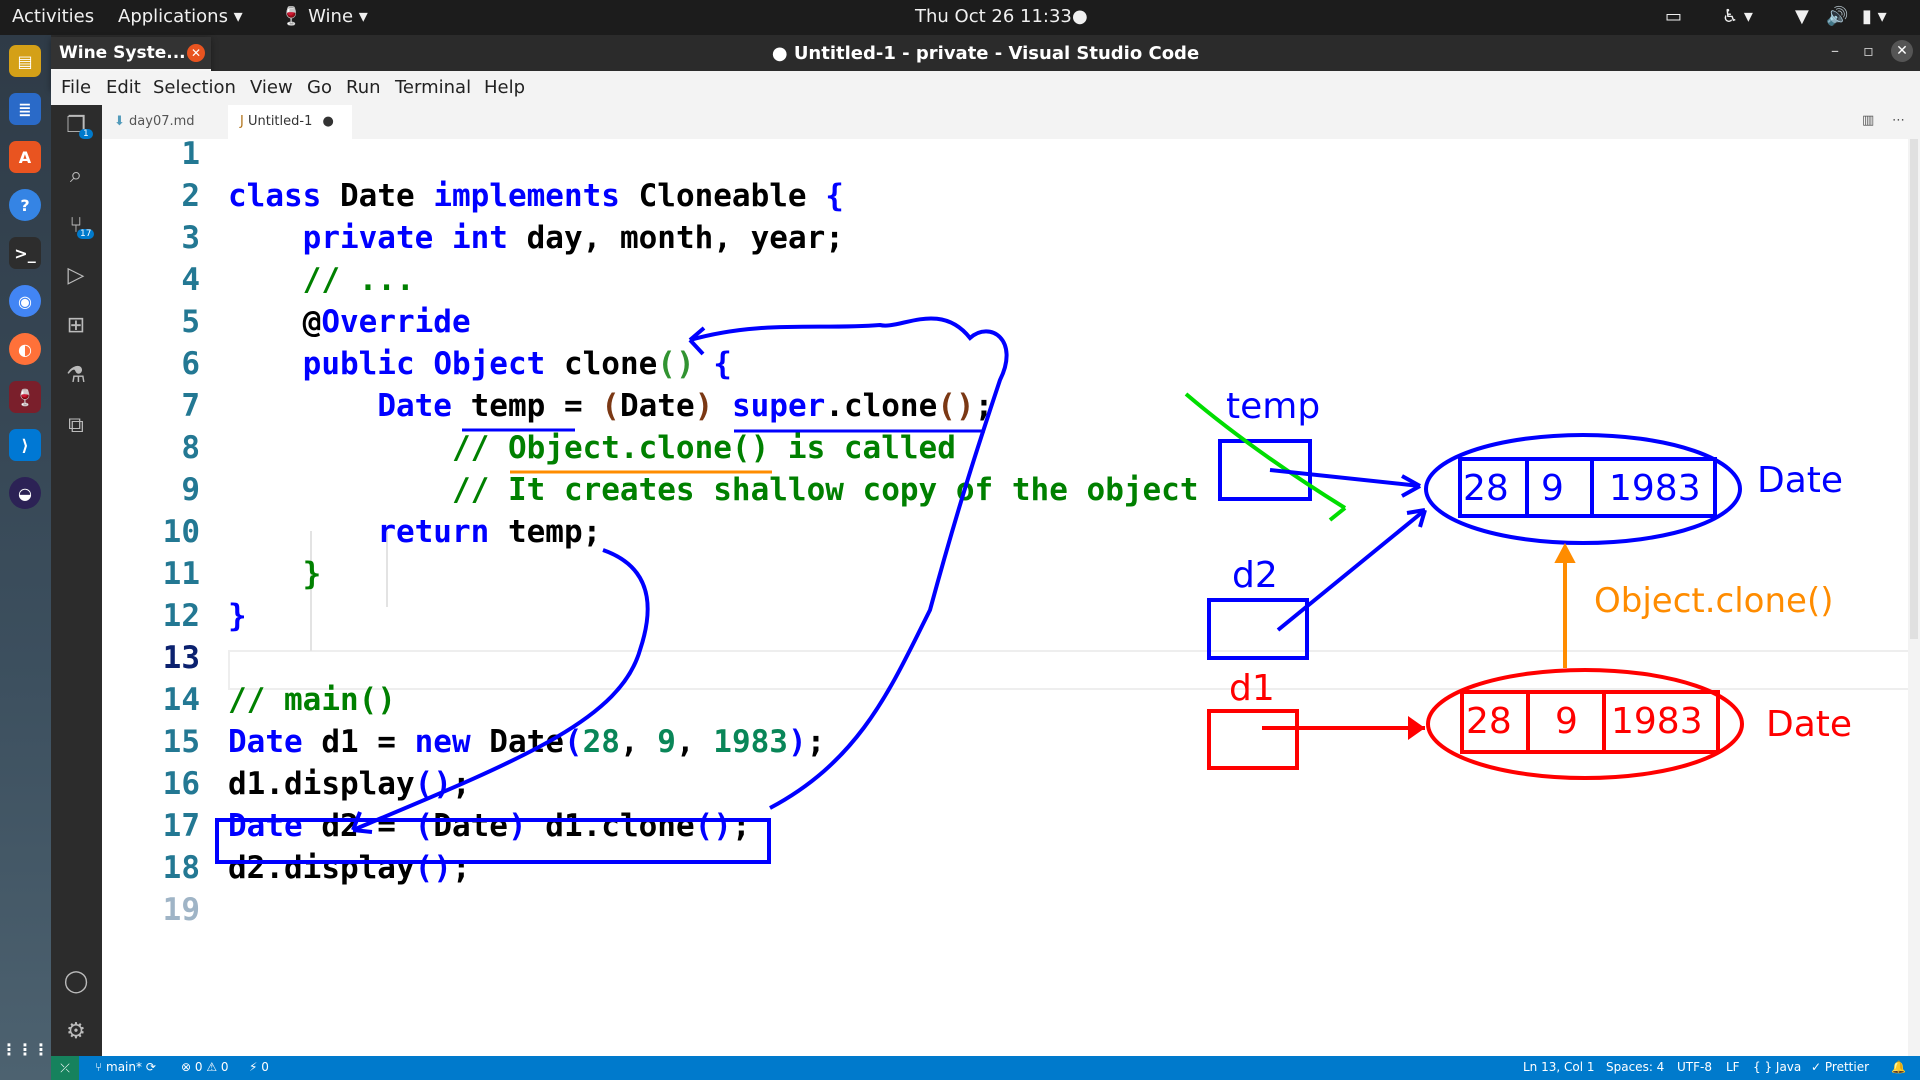 Image resolution: width=1920 pixels, height=1080 pixels. I want to click on cursor-position: Ln 13, Col 1, so click(1559, 1067).